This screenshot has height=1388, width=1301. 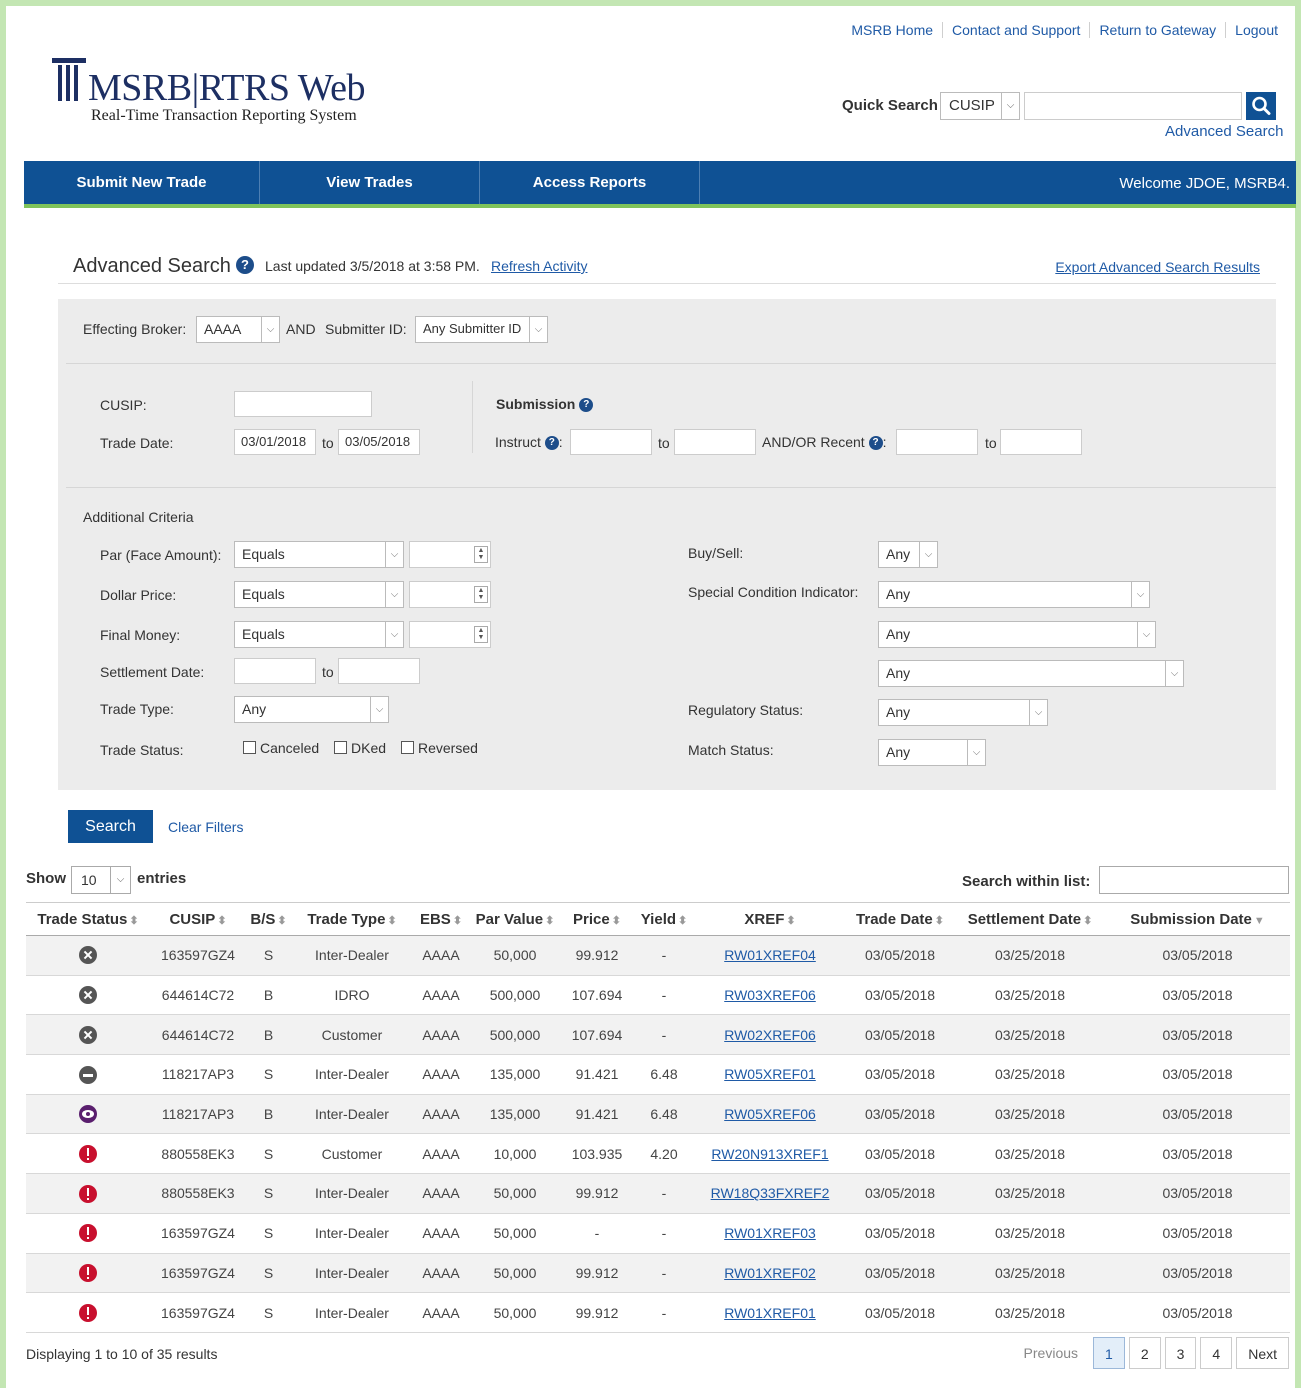 What do you see at coordinates (1157, 30) in the screenshot?
I see `return-gateway-link: Return to Gateway` at bounding box center [1157, 30].